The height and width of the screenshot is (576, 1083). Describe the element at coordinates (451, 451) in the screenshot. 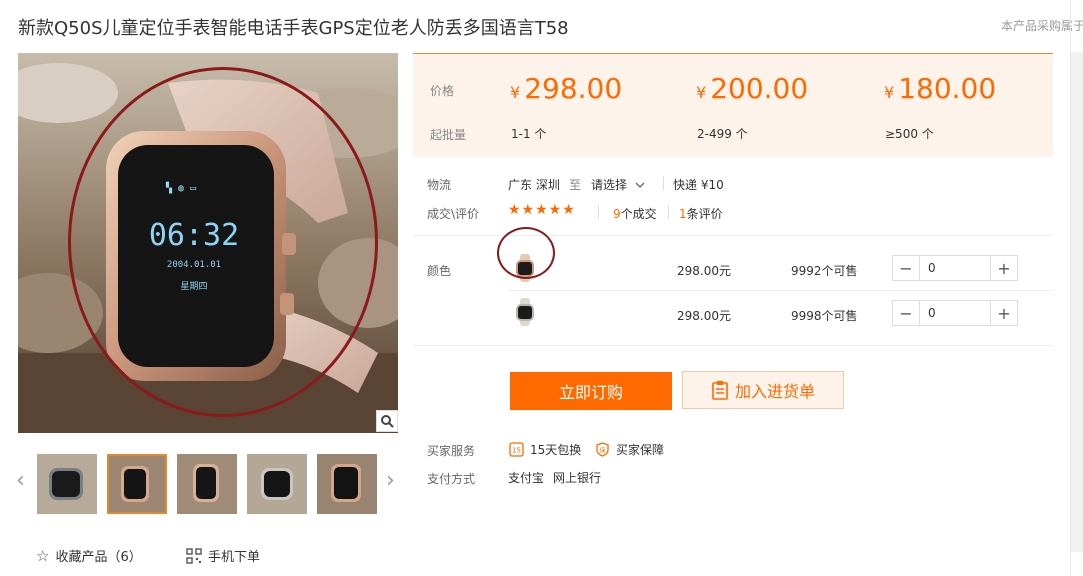

I see `service-label: 买家服务` at that location.